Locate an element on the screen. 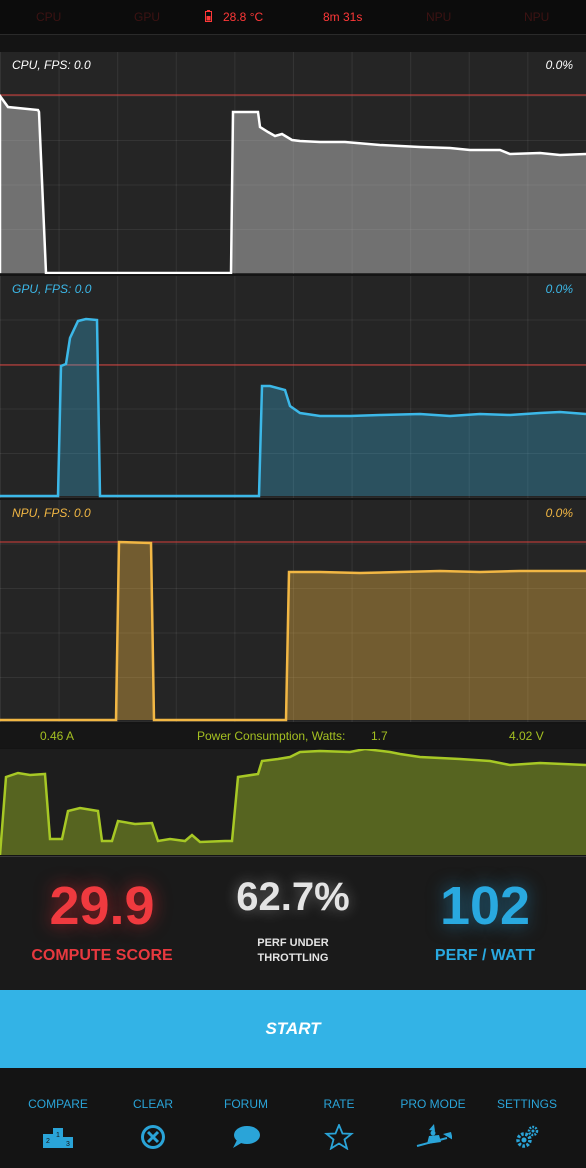 The width and height of the screenshot is (586, 1168). svg-text: 2 is located at coordinates (48, 1141).